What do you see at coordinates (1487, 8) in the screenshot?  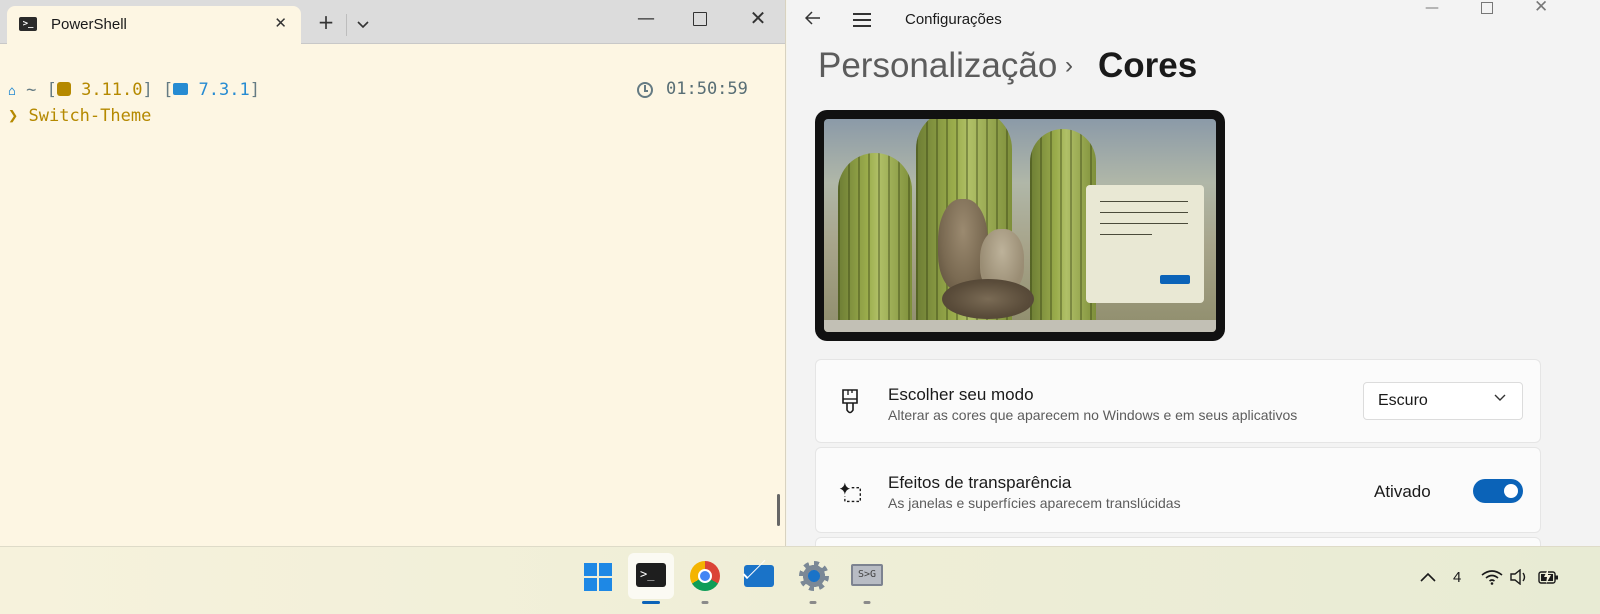 I see `settings-maximize-button` at bounding box center [1487, 8].